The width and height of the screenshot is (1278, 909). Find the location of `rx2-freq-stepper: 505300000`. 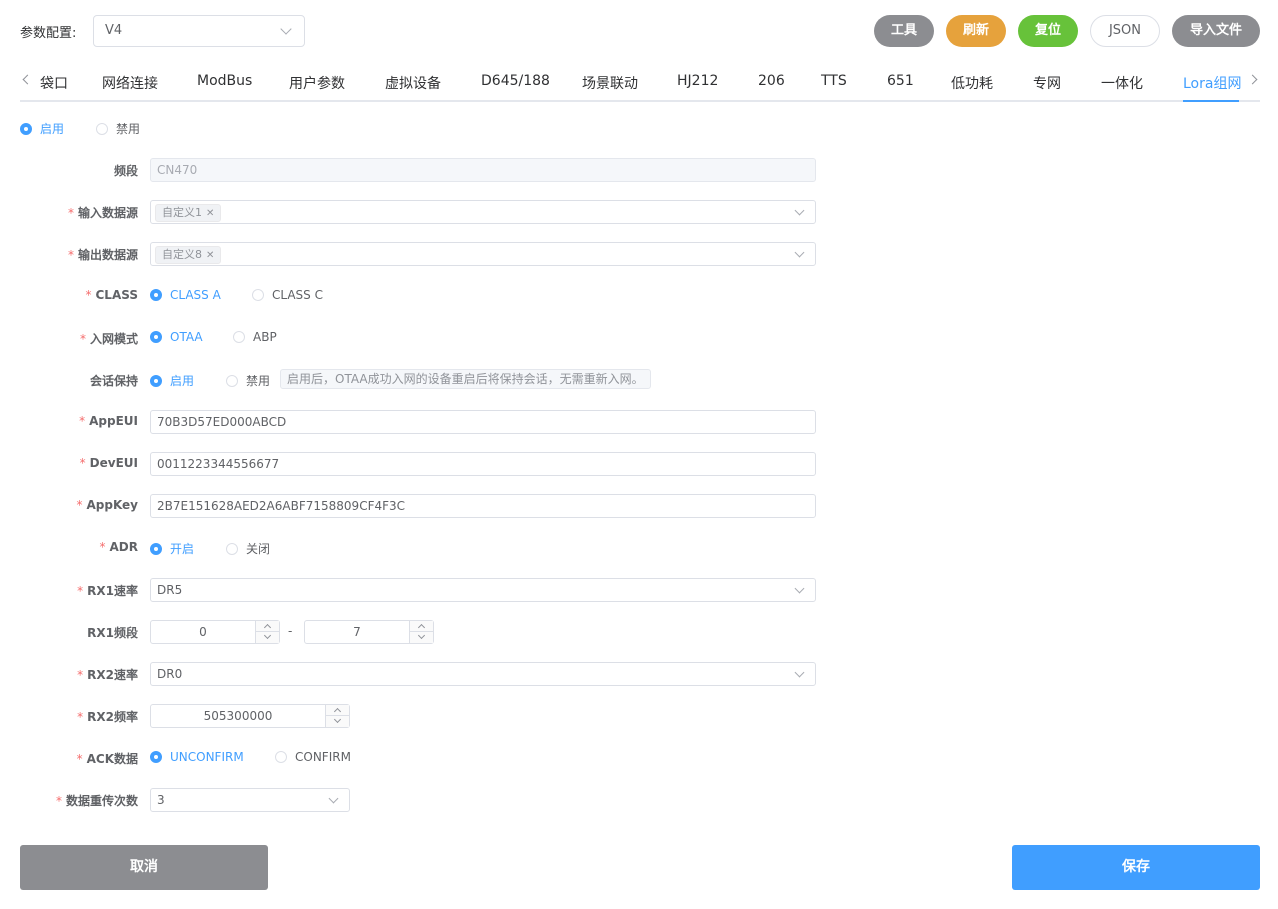

rx2-freq-stepper: 505300000 is located at coordinates (250, 716).